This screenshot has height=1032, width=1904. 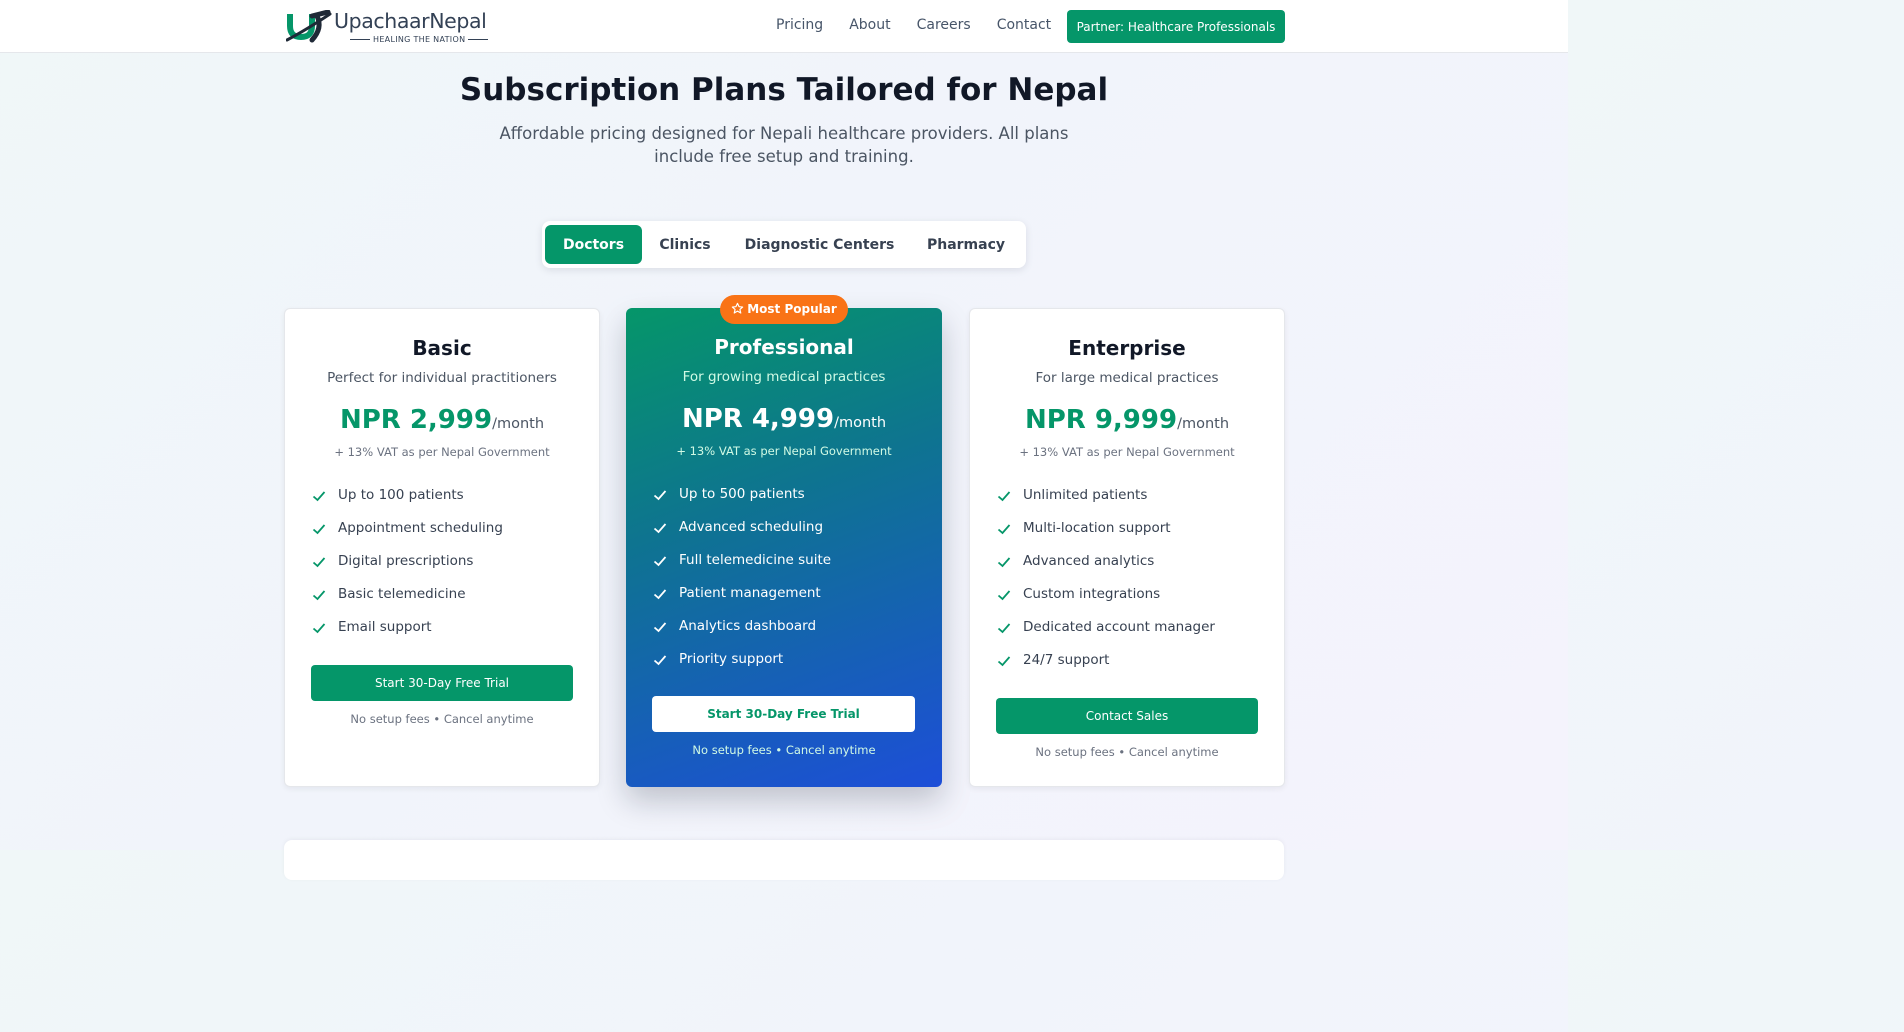 What do you see at coordinates (944, 25) in the screenshot?
I see `nav-link-careers: Careers` at bounding box center [944, 25].